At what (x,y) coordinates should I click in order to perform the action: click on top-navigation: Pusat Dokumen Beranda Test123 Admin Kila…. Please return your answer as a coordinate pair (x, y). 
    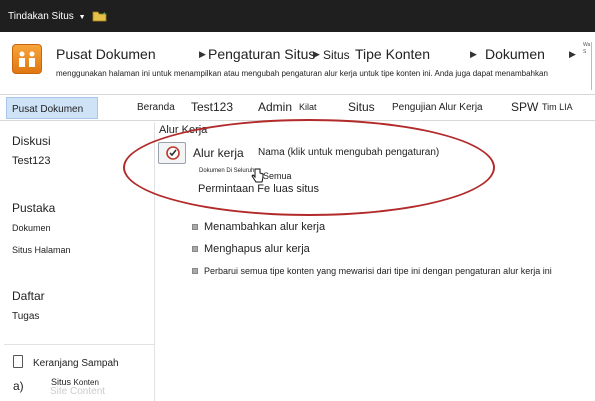
    Looking at the image, I should click on (297, 107).